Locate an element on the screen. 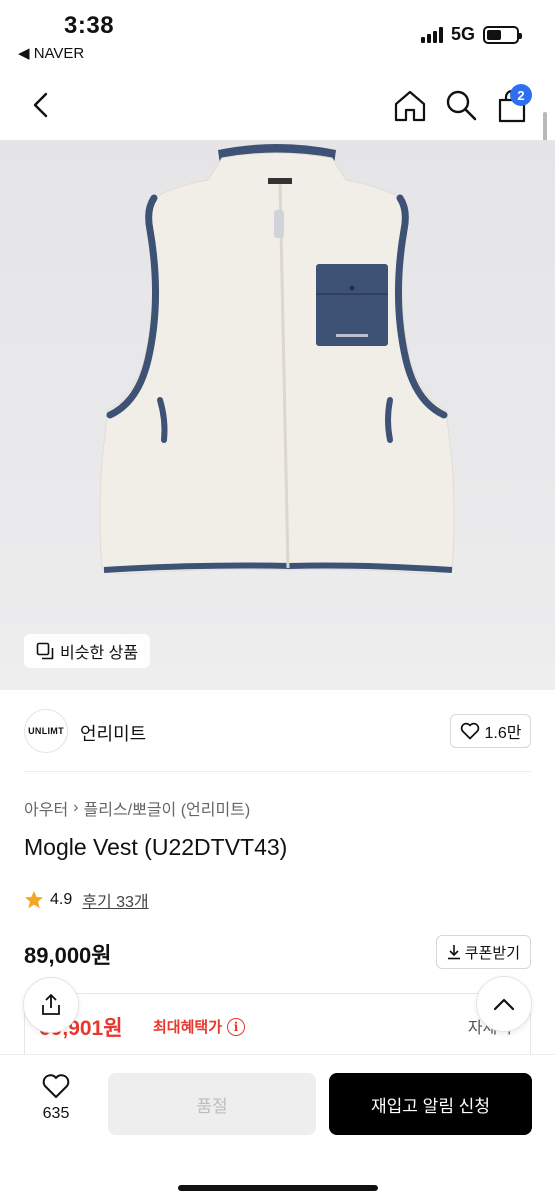 The height and width of the screenshot is (1200, 555). breadcrumb-item-fleece: 플리스/뽀글이 (언리미트) is located at coordinates (167, 808).